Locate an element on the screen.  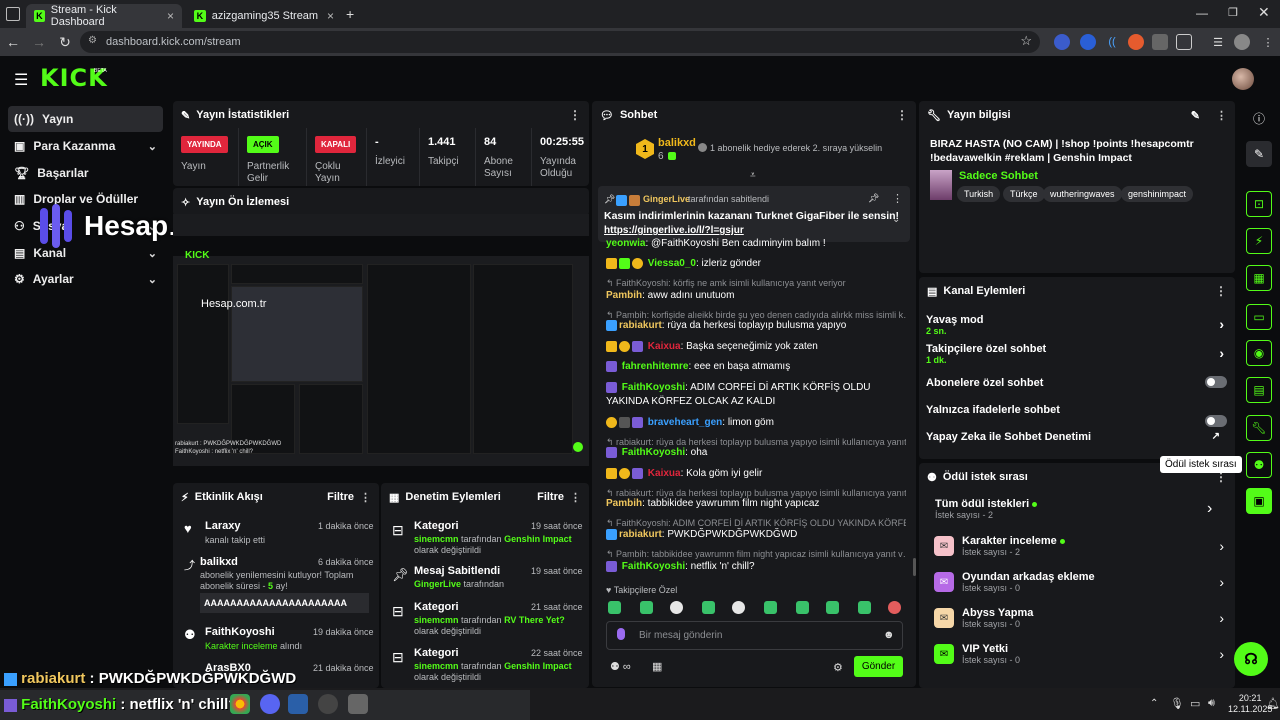
chat-scrollbar is located at coordinates (914, 567).